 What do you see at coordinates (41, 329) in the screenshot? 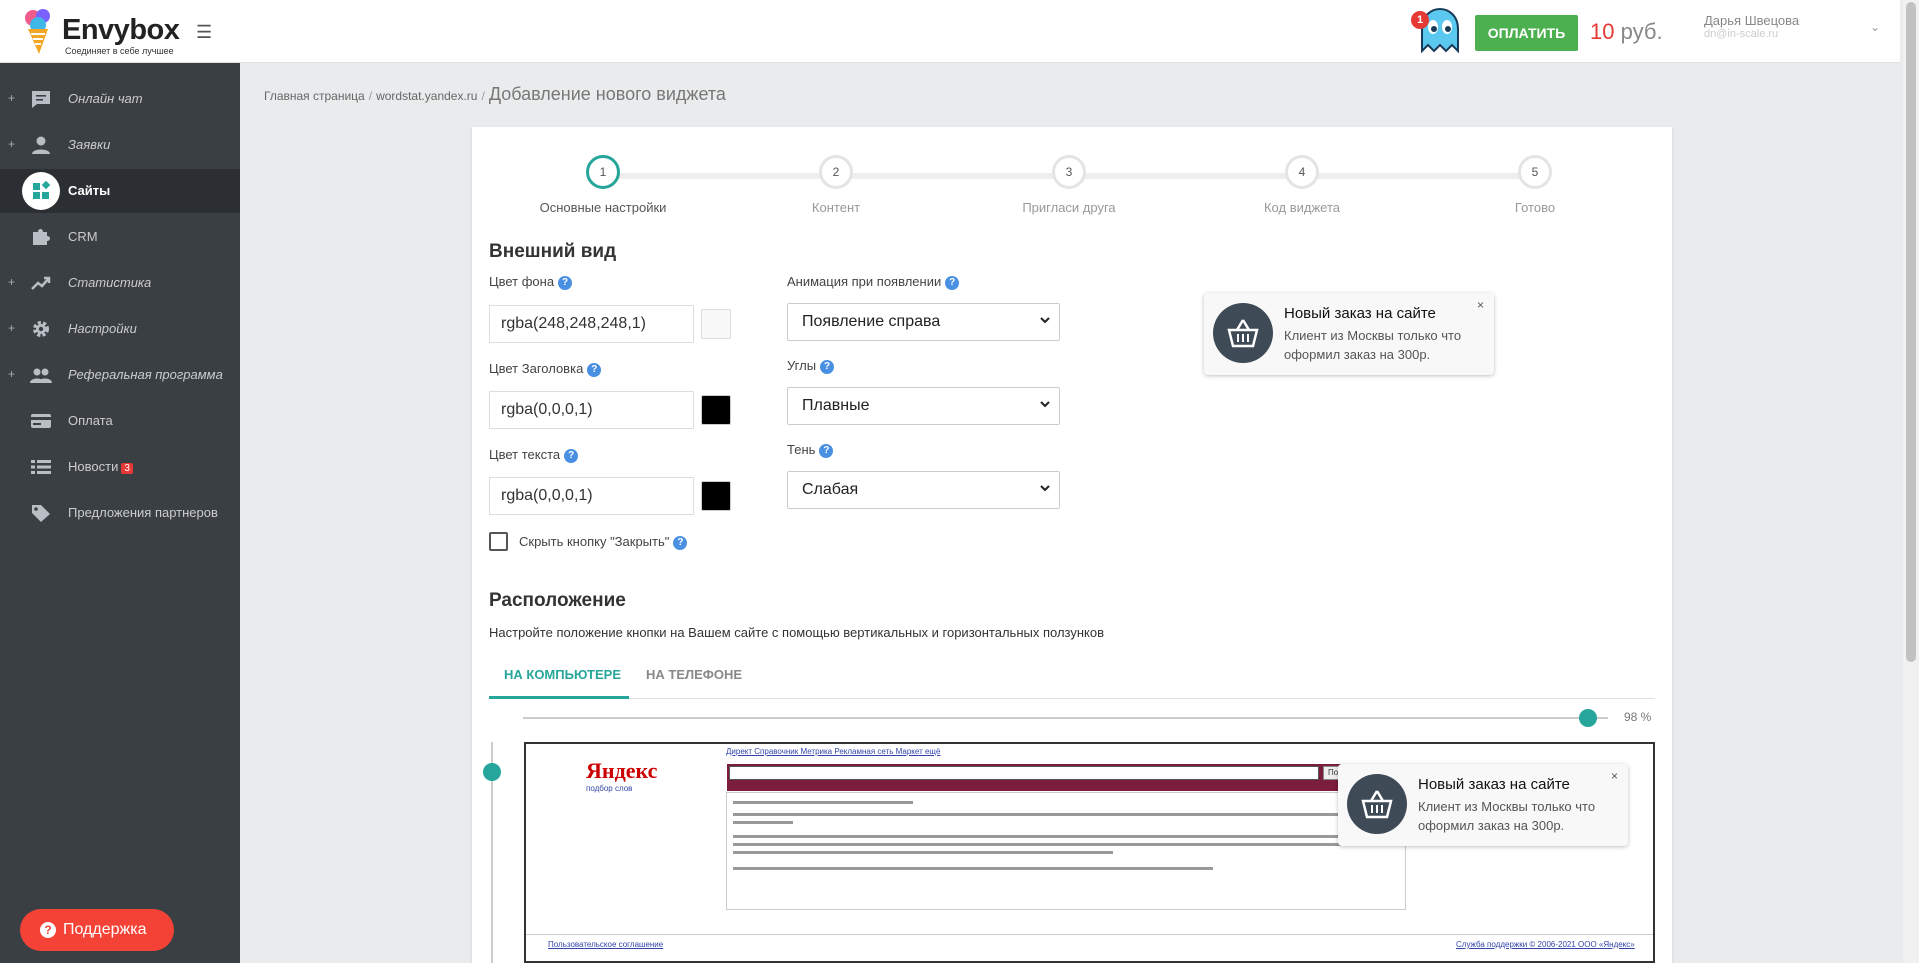
I see `gear-icon` at bounding box center [41, 329].